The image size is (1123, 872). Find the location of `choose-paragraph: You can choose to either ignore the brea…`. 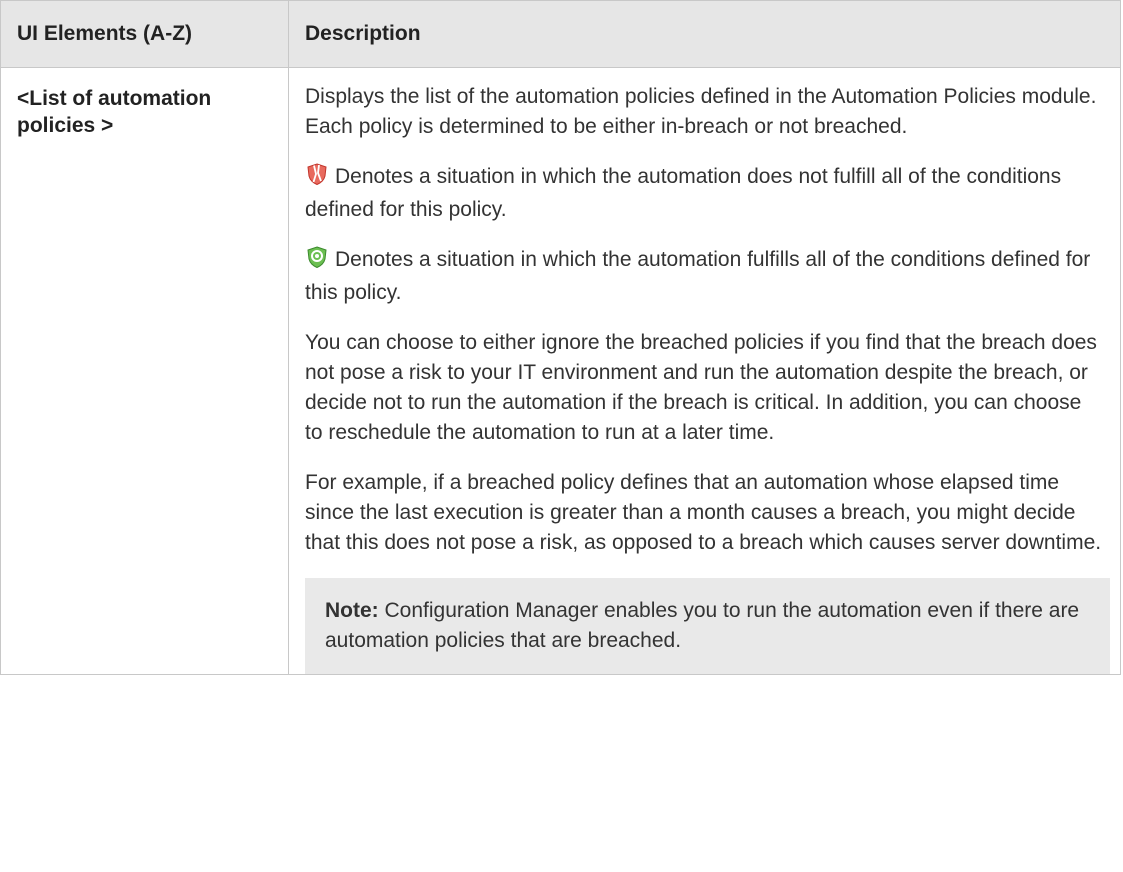

choose-paragraph: You can choose to either ignore the brea… is located at coordinates (701, 387).